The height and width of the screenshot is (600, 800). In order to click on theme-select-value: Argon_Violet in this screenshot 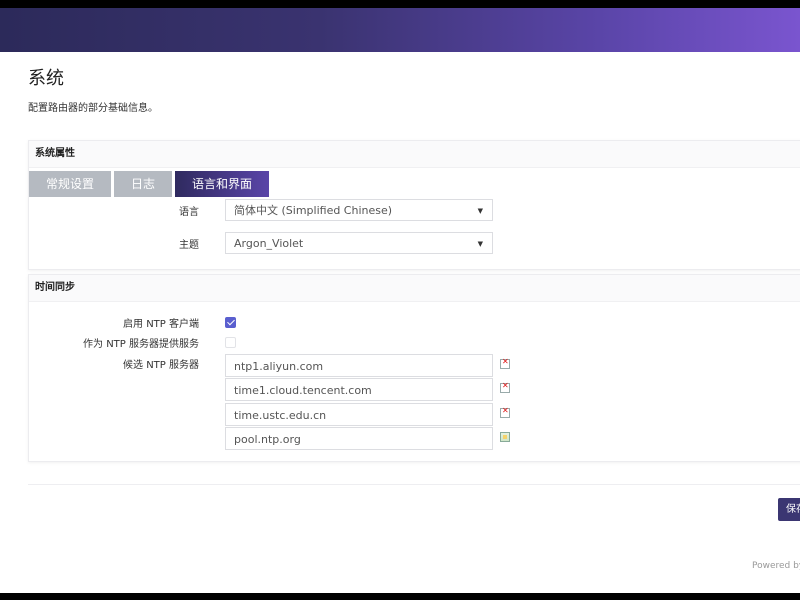, I will do `click(269, 243)`.